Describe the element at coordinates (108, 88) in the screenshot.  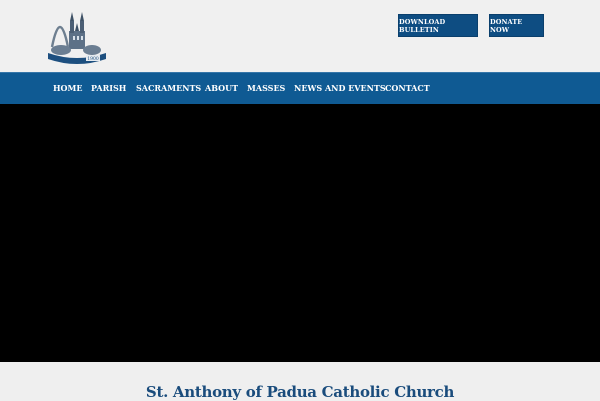
I see `nav-parish: PARISH` at that location.